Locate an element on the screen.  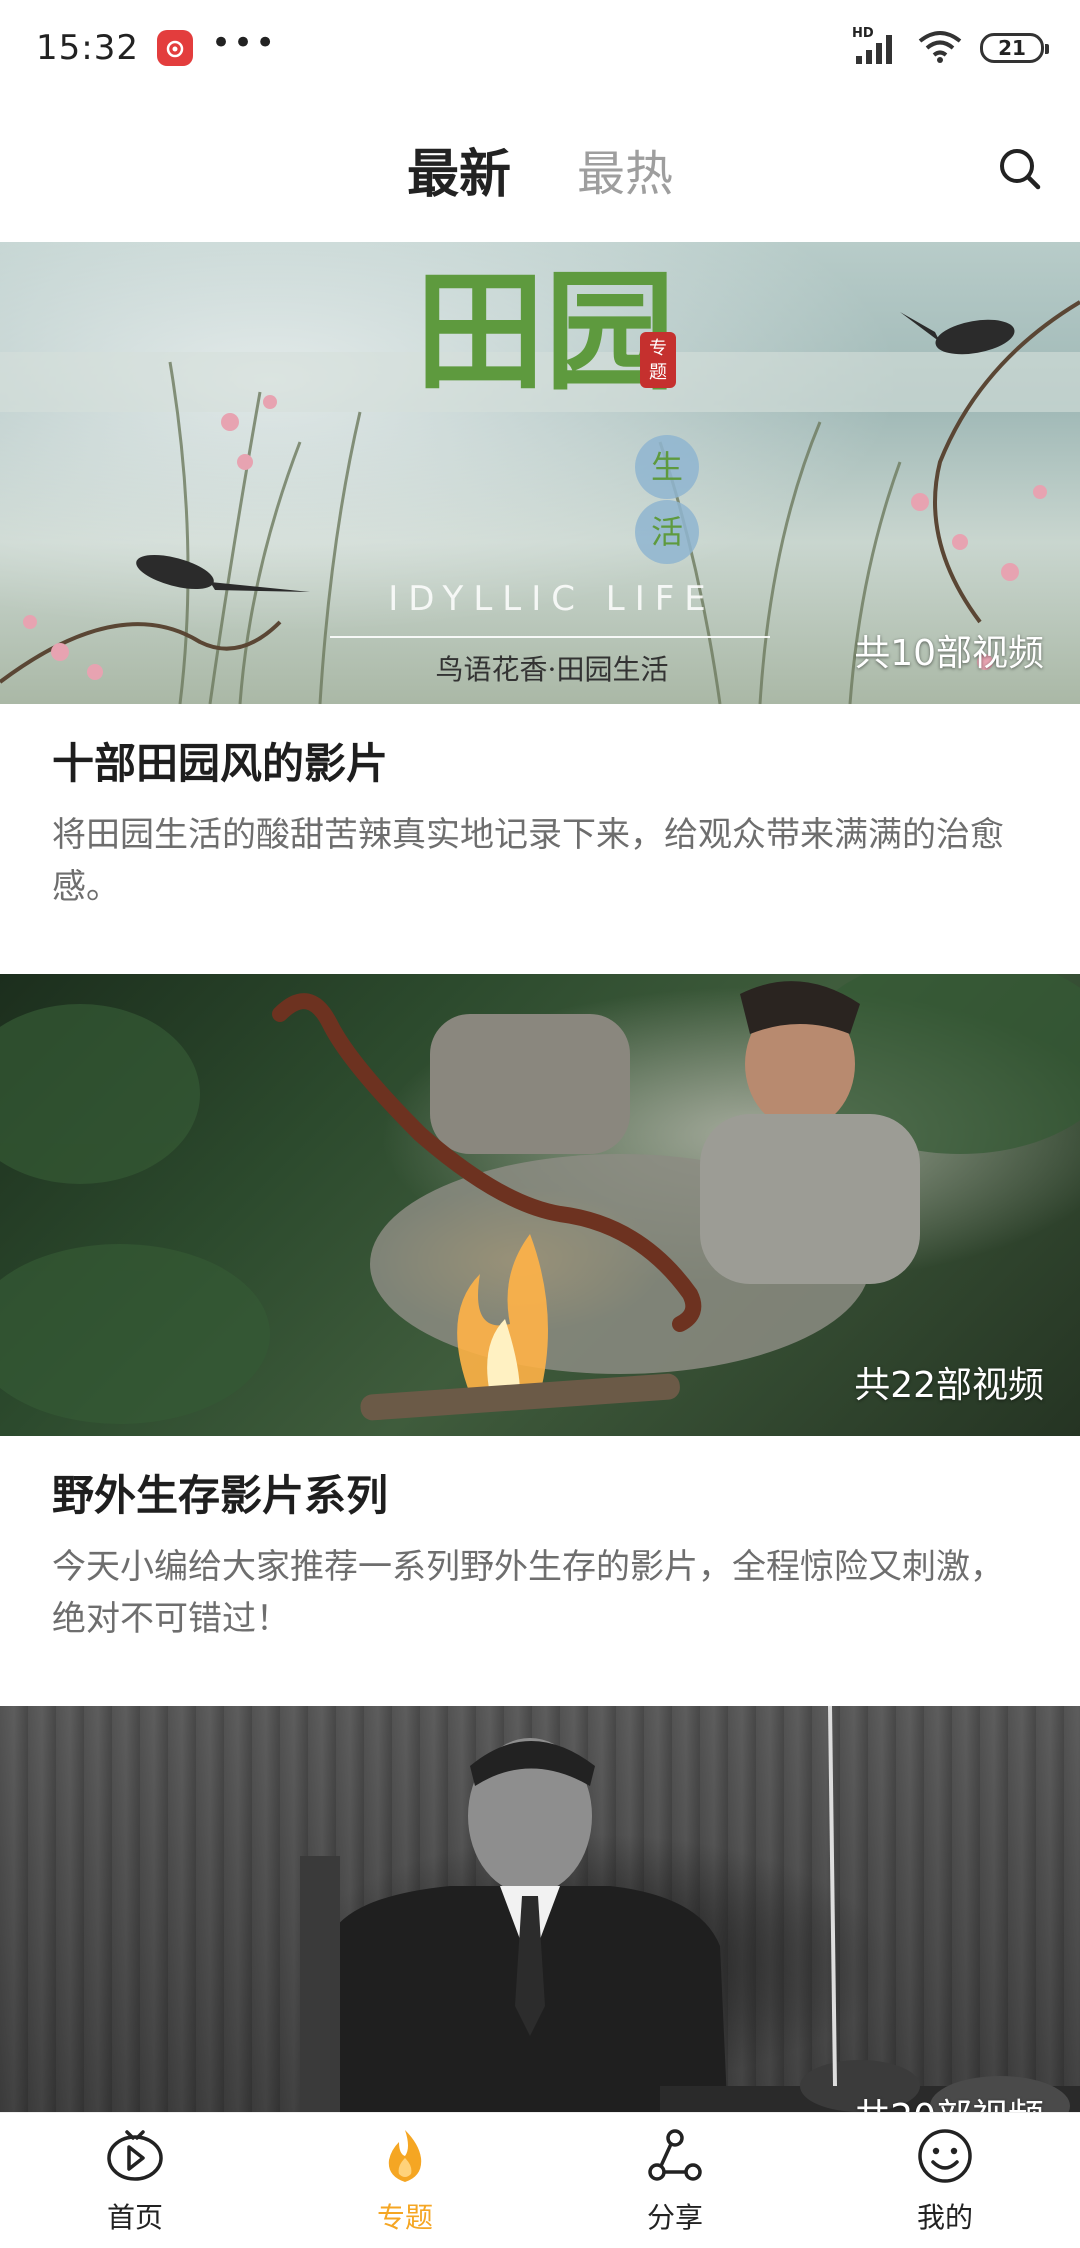
share-icon is located at coordinates (675, 2155).